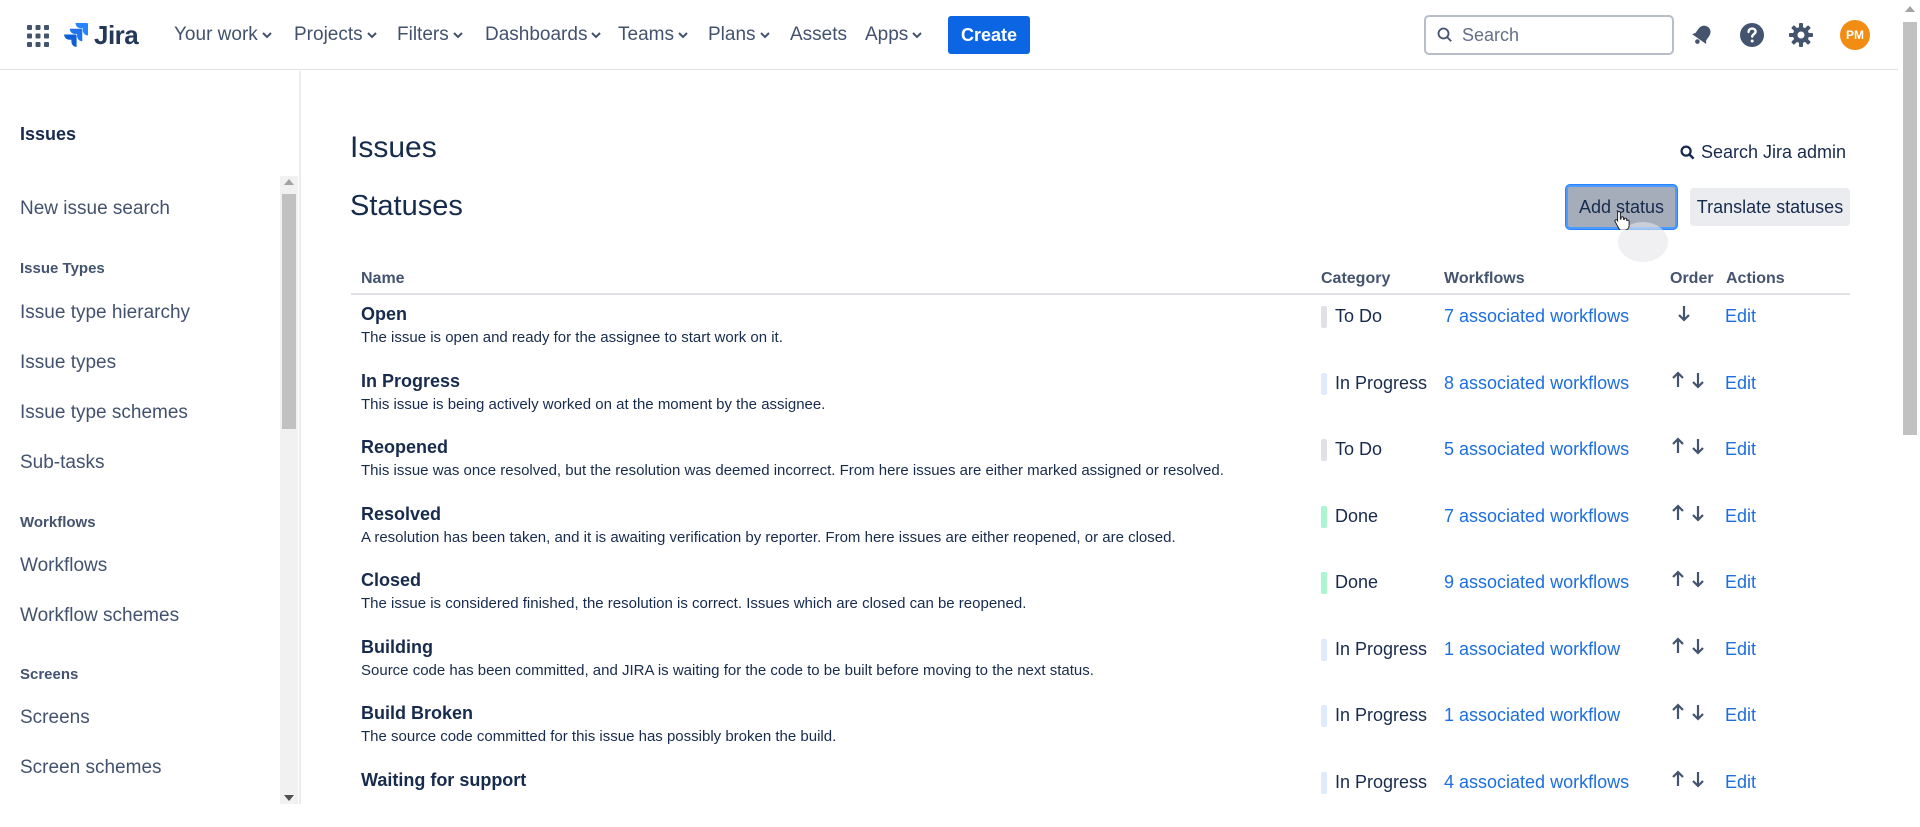 This screenshot has height=827, width=1920. I want to click on nav-projects: Projects, so click(335, 35).